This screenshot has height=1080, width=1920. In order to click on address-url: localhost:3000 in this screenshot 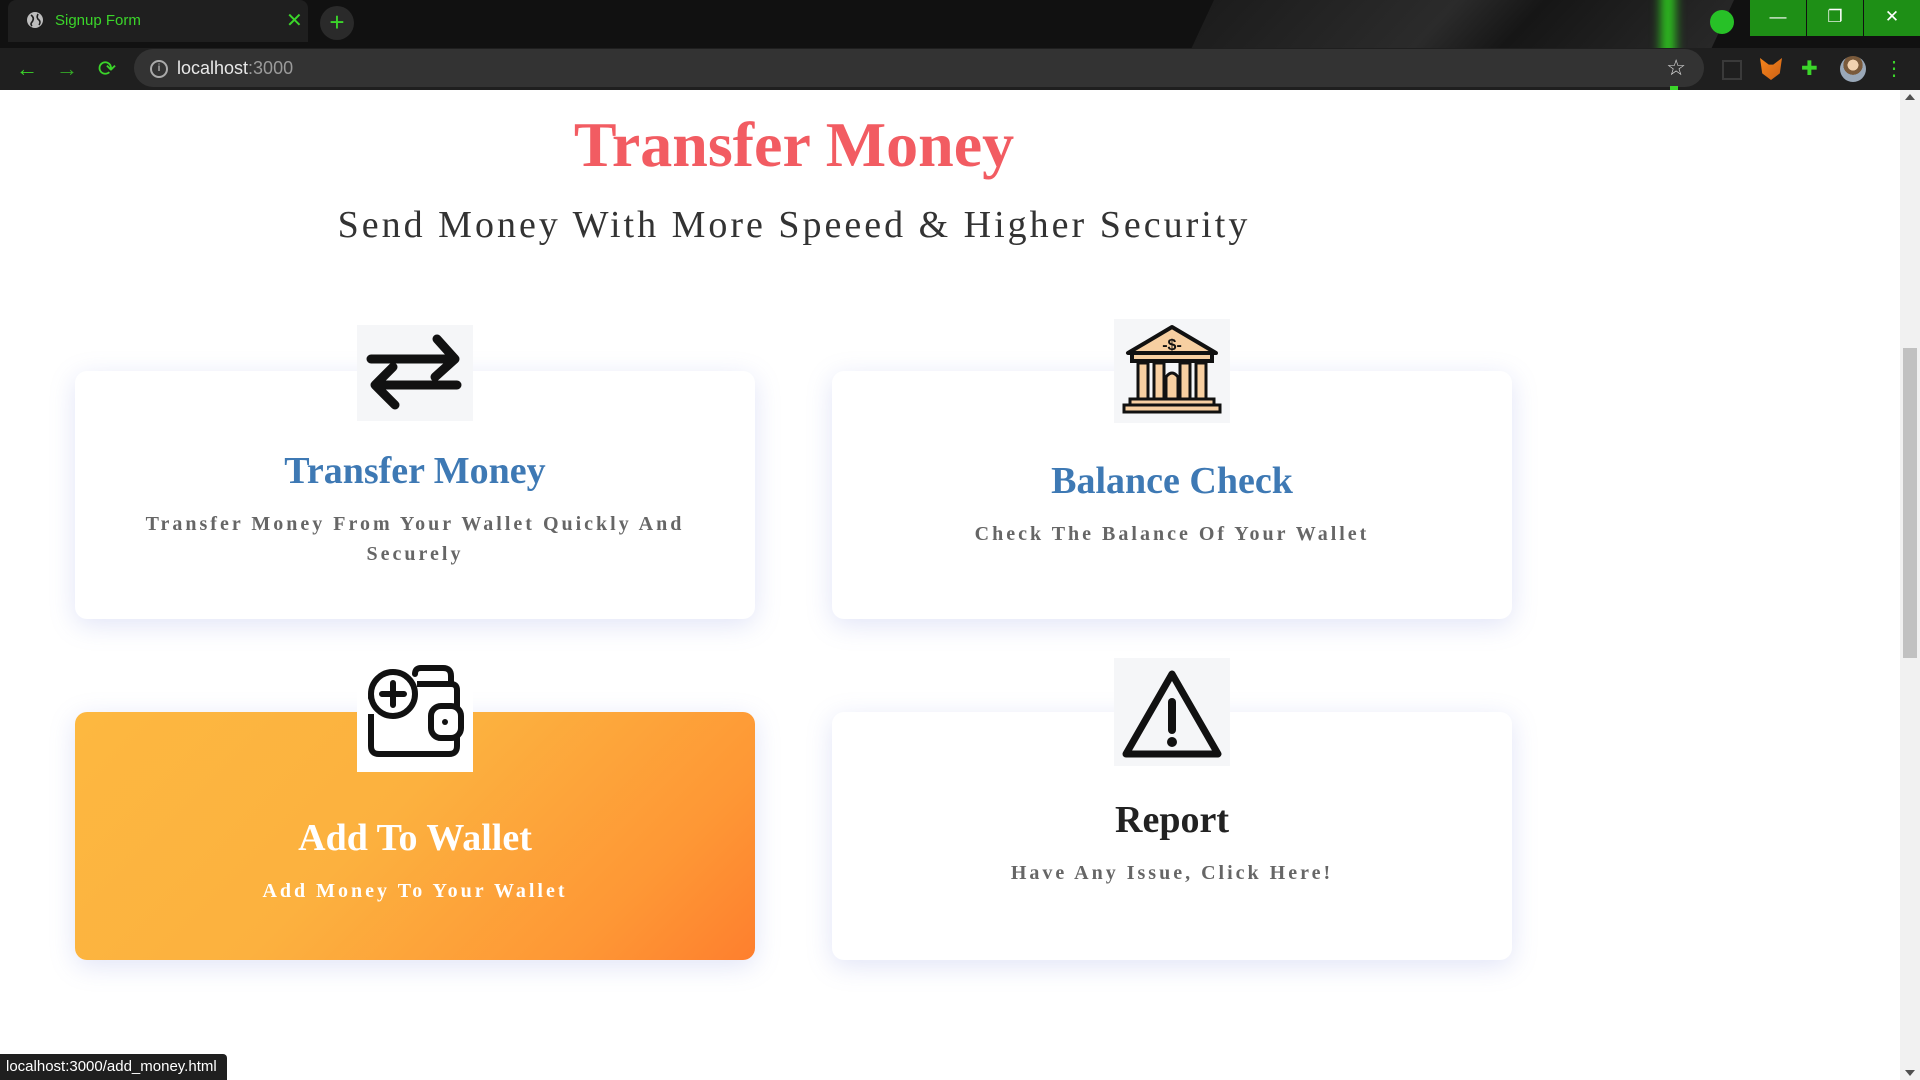, I will do `click(235, 68)`.